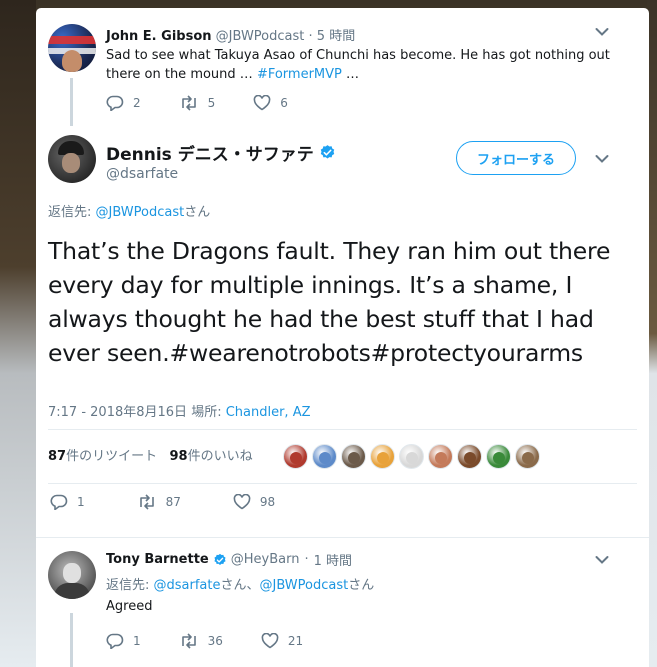 The image size is (657, 667). I want to click on tweet-stats: 87件のリツイート 98件のいいね, so click(150, 454).